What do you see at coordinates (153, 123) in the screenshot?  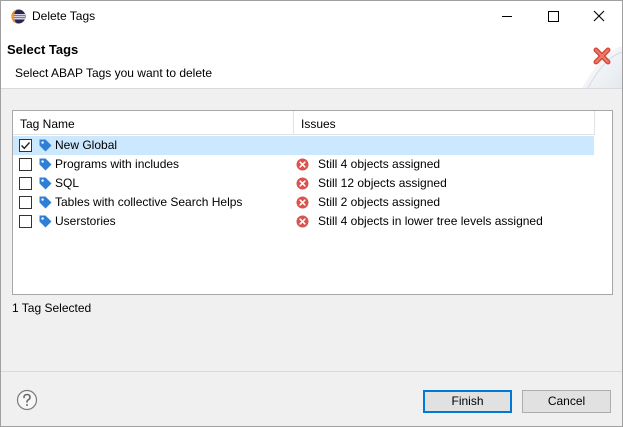 I see `column-header-tag-name: Tag Name` at bounding box center [153, 123].